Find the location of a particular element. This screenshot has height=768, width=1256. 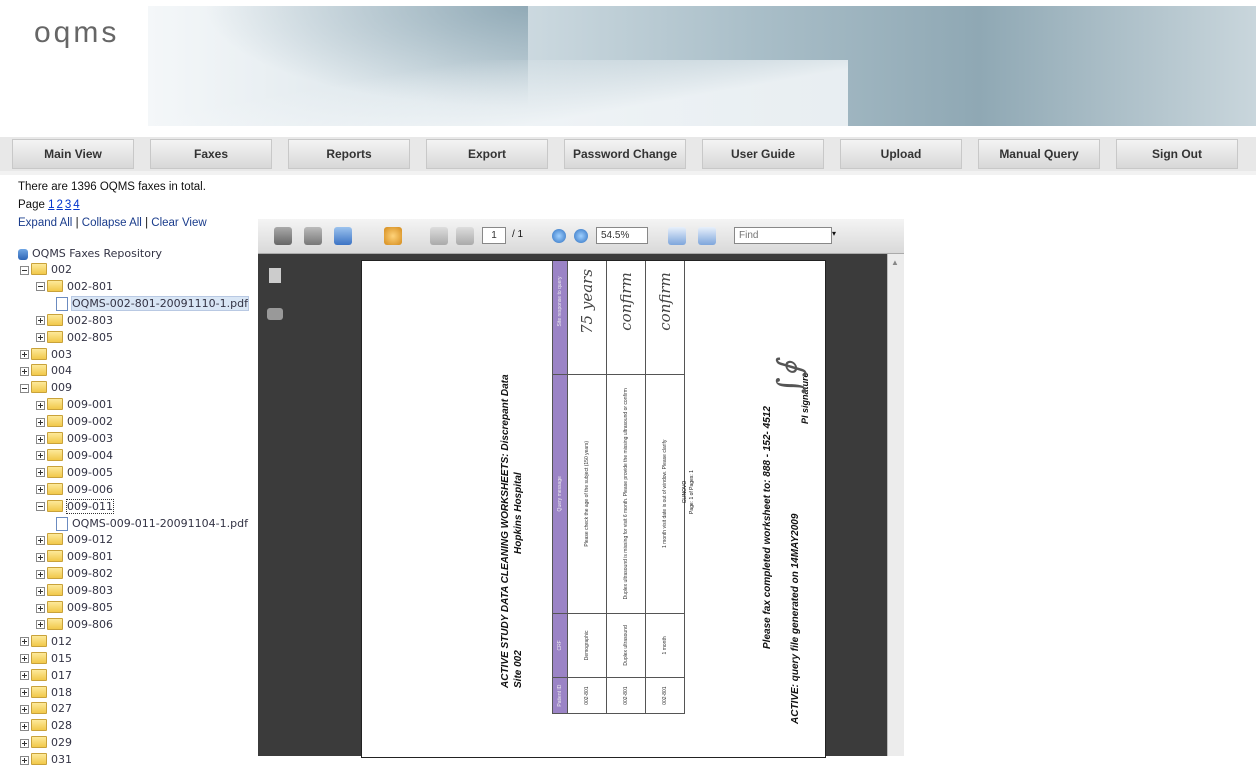

pdf-scrollbar: ▲ is located at coordinates (895, 505).